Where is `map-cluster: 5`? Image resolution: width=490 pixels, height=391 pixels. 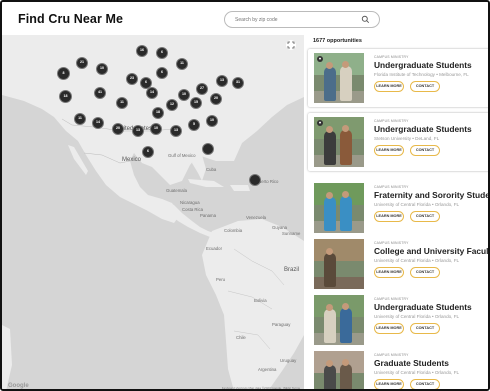
map-cluster: 5 is located at coordinates (194, 125).